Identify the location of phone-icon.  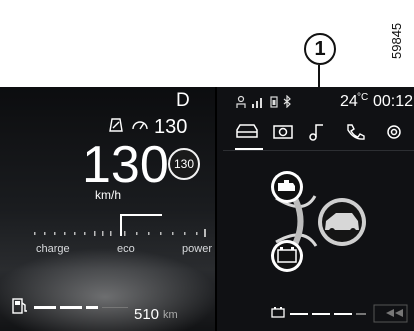
(356, 132).